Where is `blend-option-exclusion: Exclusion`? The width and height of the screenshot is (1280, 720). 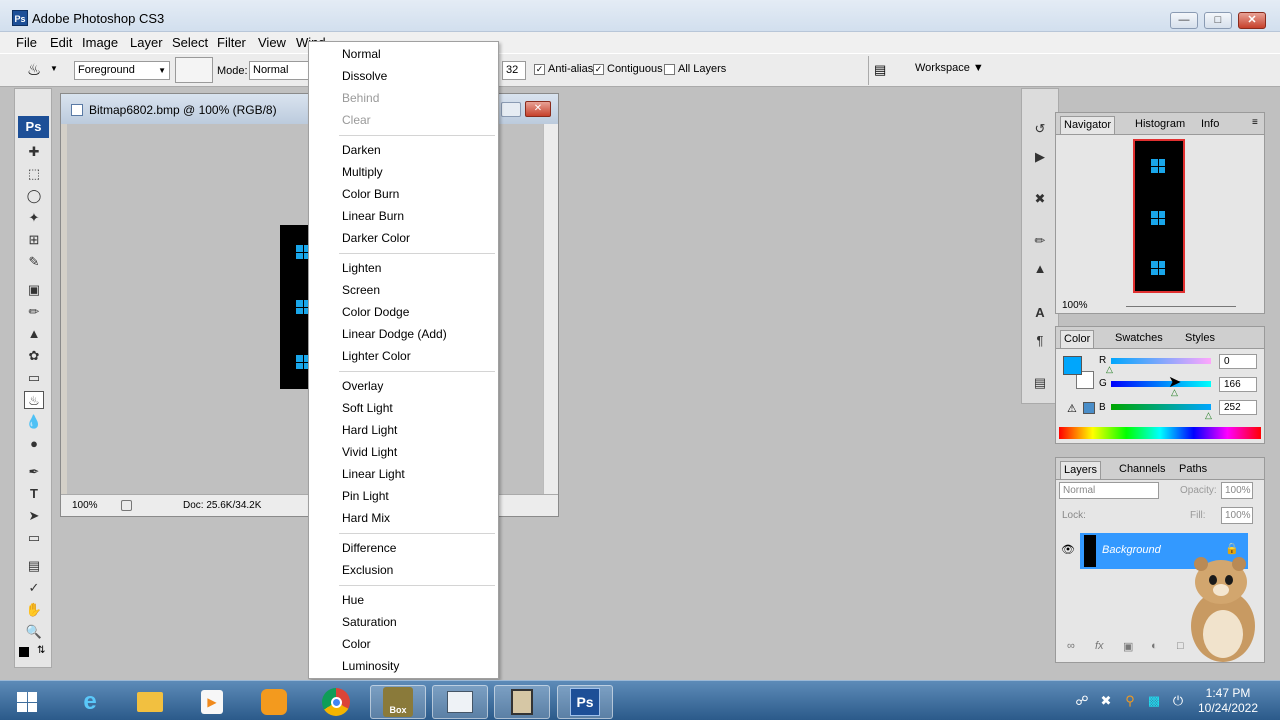 blend-option-exclusion: Exclusion is located at coordinates (367, 570).